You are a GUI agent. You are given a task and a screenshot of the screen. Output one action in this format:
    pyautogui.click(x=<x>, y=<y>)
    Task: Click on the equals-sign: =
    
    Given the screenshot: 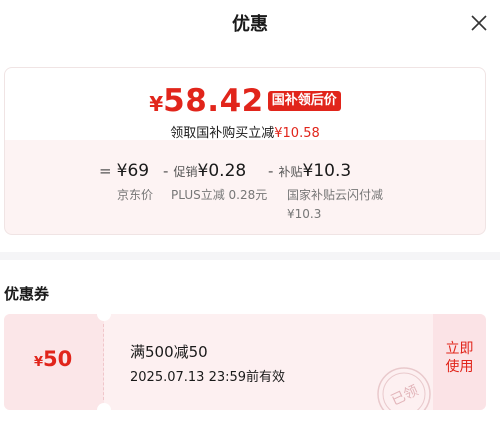 What is the action you would take?
    pyautogui.click(x=105, y=171)
    